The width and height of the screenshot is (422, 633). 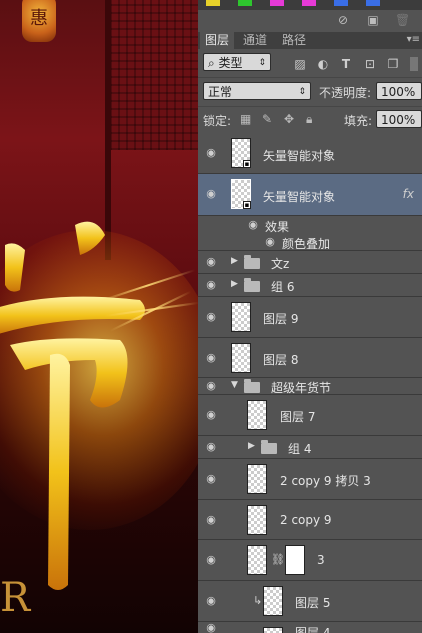 I want to click on shape-filter-icon: ⊡, so click(x=370, y=64).